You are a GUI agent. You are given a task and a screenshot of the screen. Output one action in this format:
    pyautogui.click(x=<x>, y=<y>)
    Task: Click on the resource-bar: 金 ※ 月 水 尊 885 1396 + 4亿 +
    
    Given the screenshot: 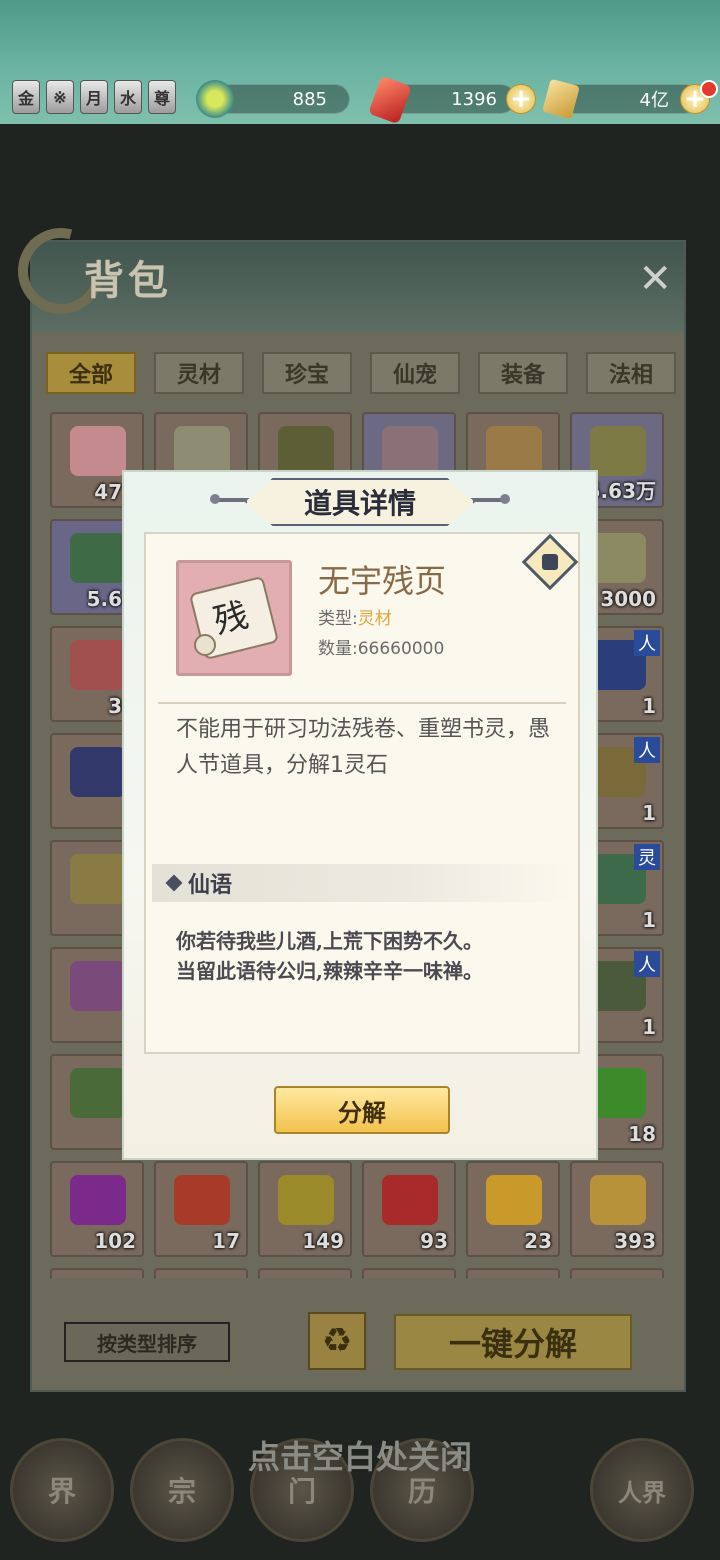 What is the action you would take?
    pyautogui.click(x=360, y=62)
    